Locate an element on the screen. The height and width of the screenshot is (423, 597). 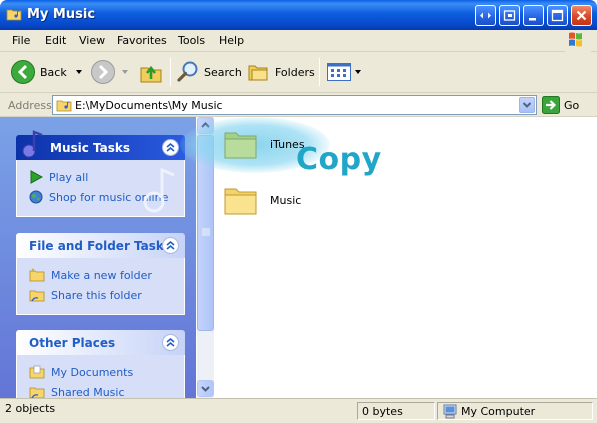
views-button is located at coordinates (344, 72).